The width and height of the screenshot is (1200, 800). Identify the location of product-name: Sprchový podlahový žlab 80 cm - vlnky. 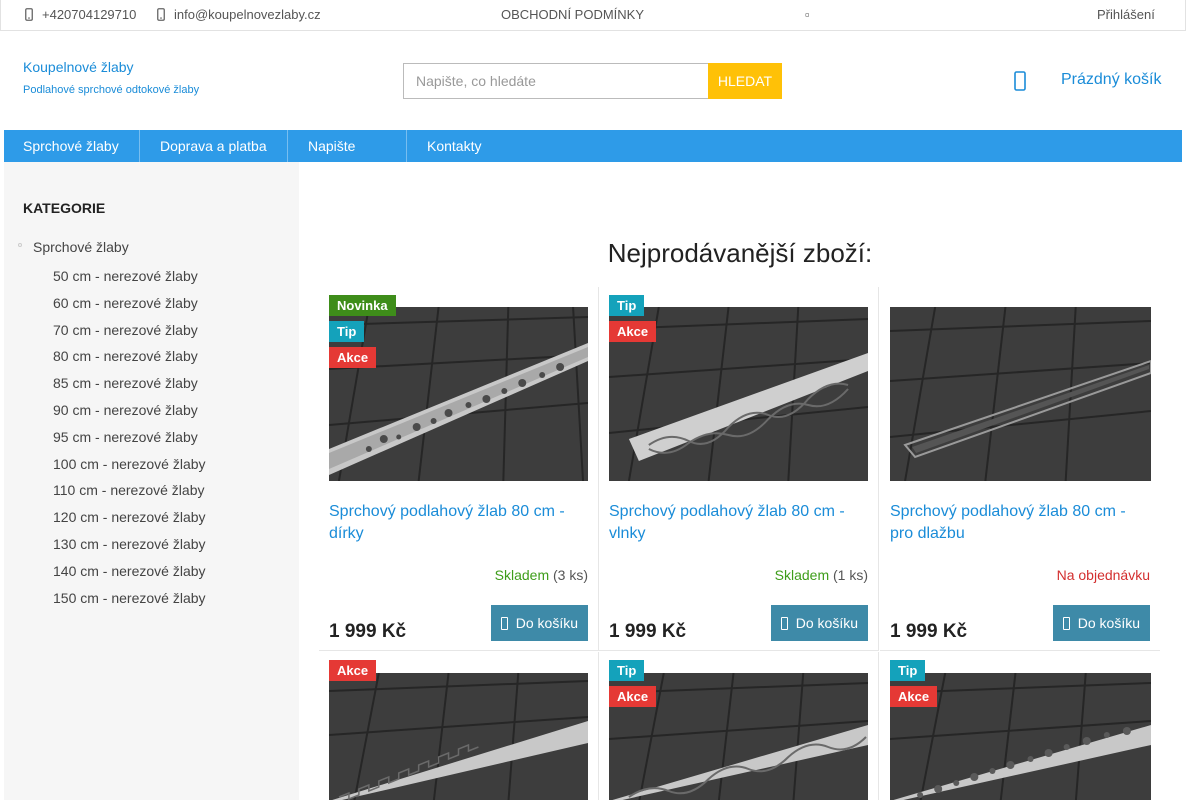
(739, 523).